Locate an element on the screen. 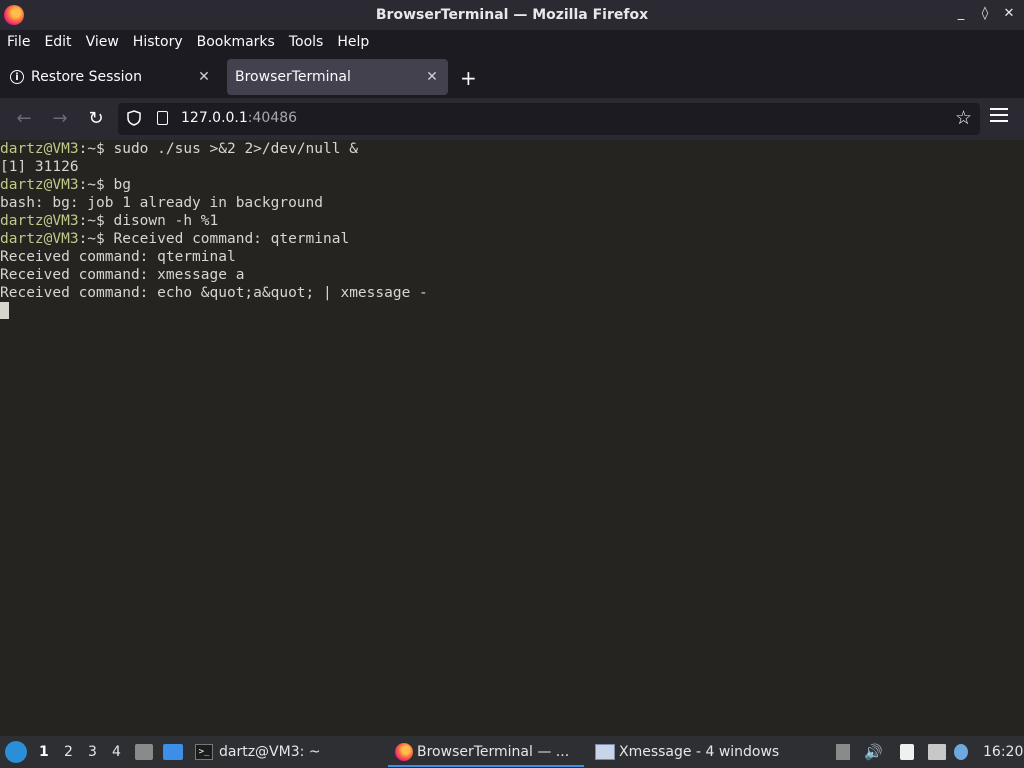 Image resolution: width=1024 pixels, height=768 pixels. tray-arrow is located at coordinates (843, 752).